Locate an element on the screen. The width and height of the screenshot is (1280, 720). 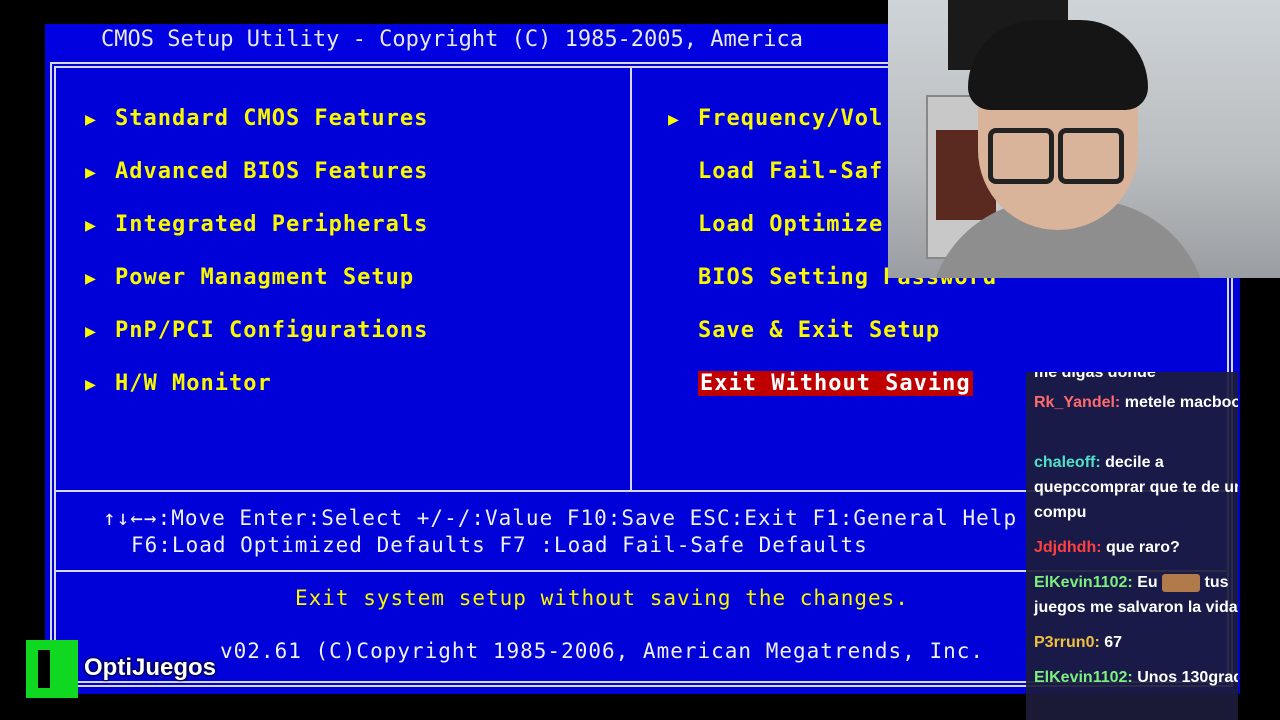
chat-username: Jdjdhdh: is located at coordinates (1068, 547).